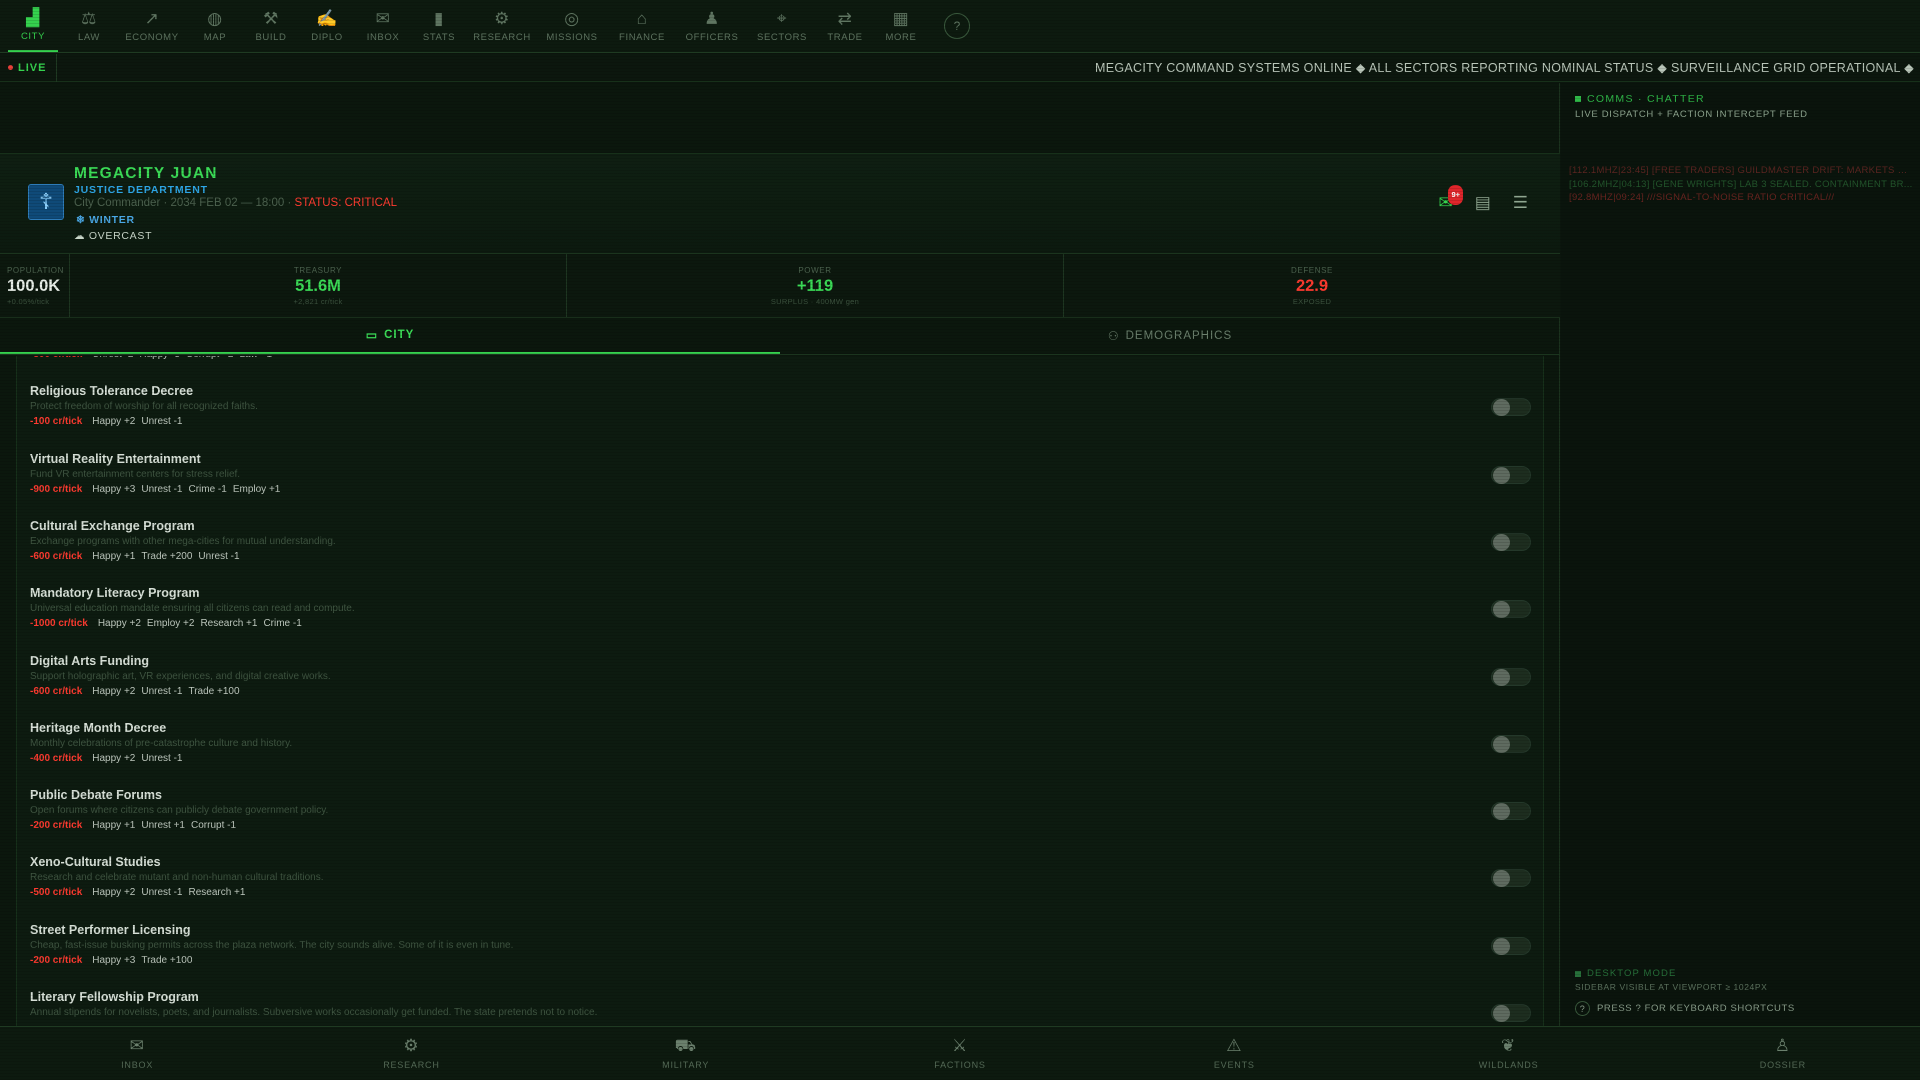 This screenshot has width=1920, height=1080. What do you see at coordinates (56, 893) in the screenshot?
I see `decree-cost: -500 cr/tick` at bounding box center [56, 893].